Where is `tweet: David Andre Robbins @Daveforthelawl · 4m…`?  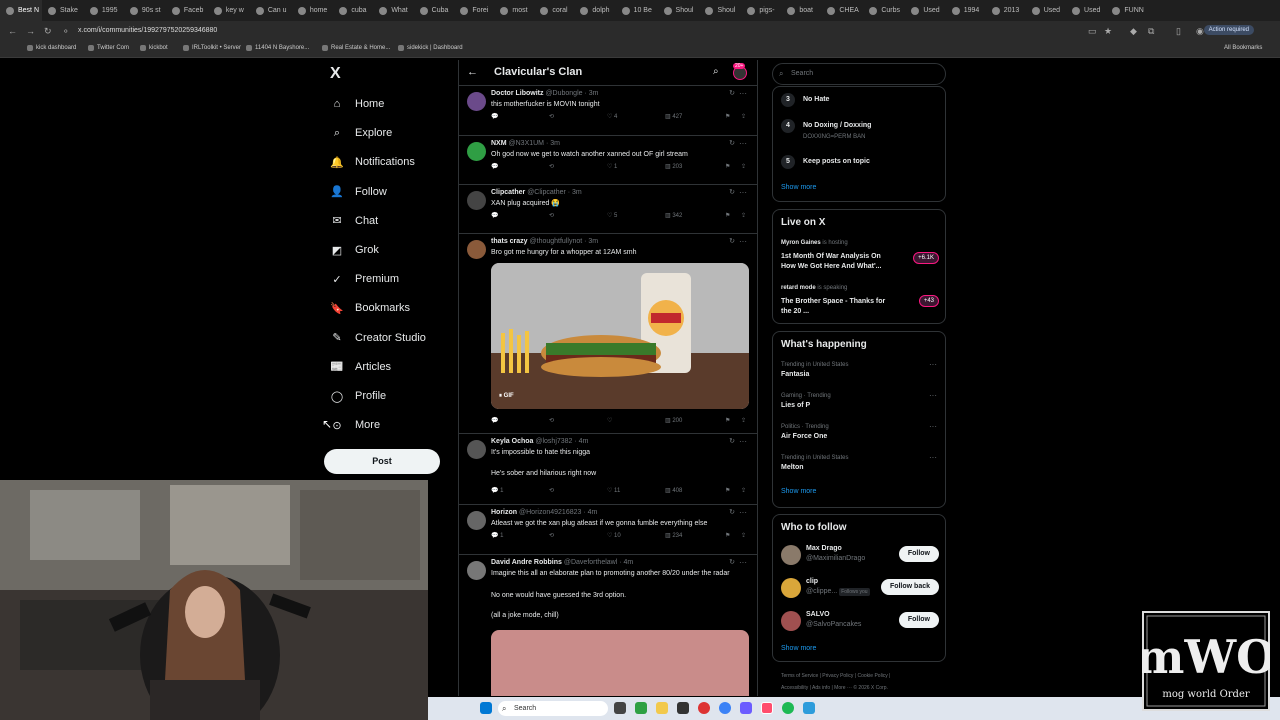 tweet: David Andre Robbins @Daveforthelawl · 4m… is located at coordinates (608, 625).